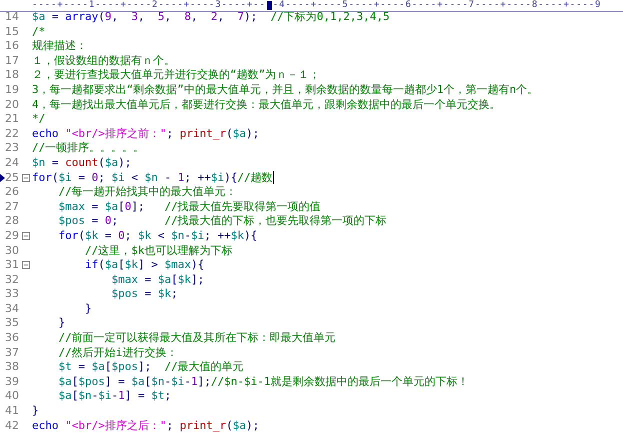 The image size is (623, 438). What do you see at coordinates (114, 396) in the screenshot?
I see `code-line: $a[$n-$i-1] = $t;` at bounding box center [114, 396].